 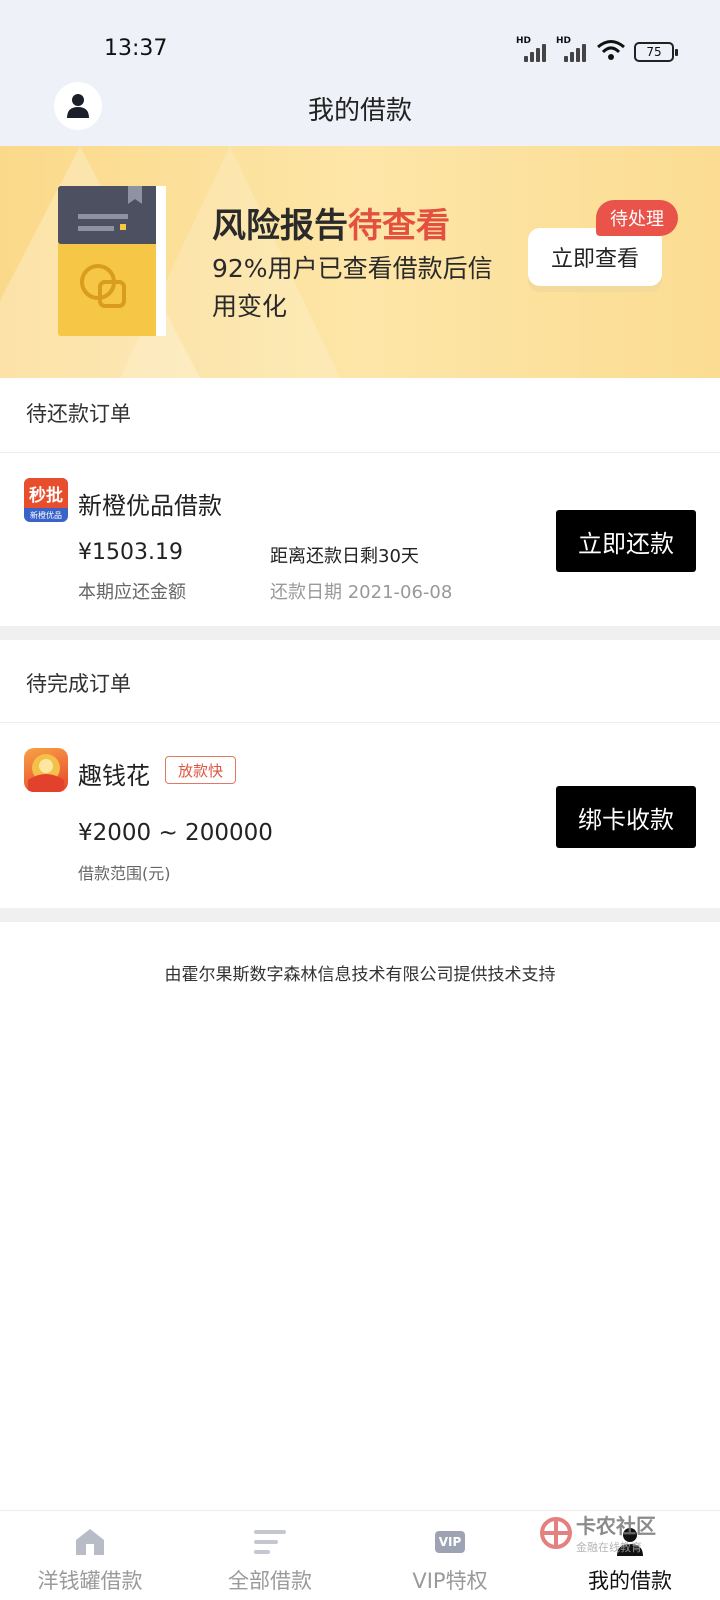 What do you see at coordinates (90, 1581) in the screenshot?
I see `tab-label: 洋钱罐借款` at bounding box center [90, 1581].